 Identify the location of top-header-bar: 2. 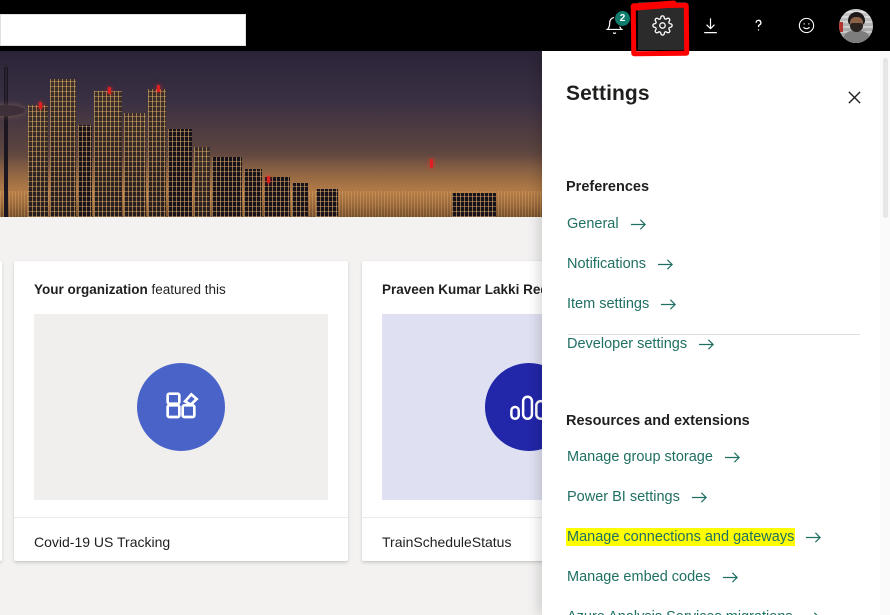
(445, 25).